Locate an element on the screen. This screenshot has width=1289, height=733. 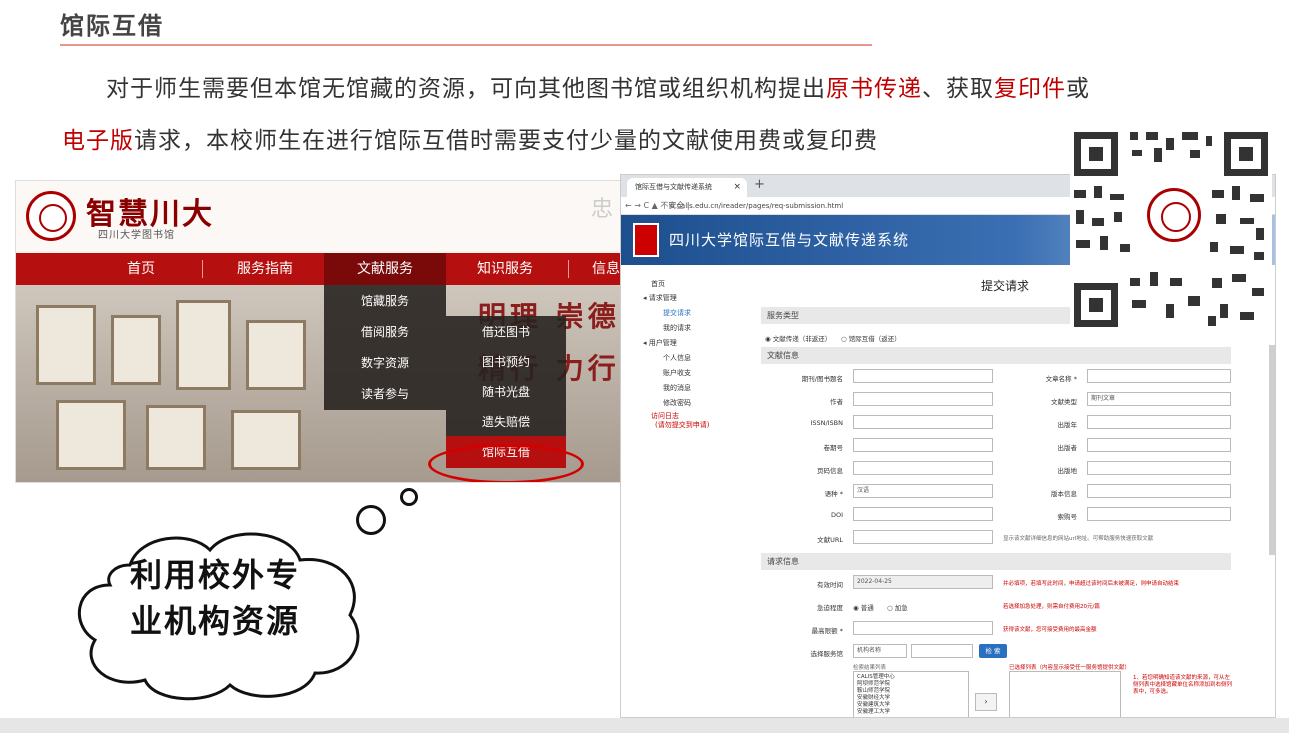
sidebar-request-mgmt: ◂ 请求管理 is located at coordinates (660, 298).